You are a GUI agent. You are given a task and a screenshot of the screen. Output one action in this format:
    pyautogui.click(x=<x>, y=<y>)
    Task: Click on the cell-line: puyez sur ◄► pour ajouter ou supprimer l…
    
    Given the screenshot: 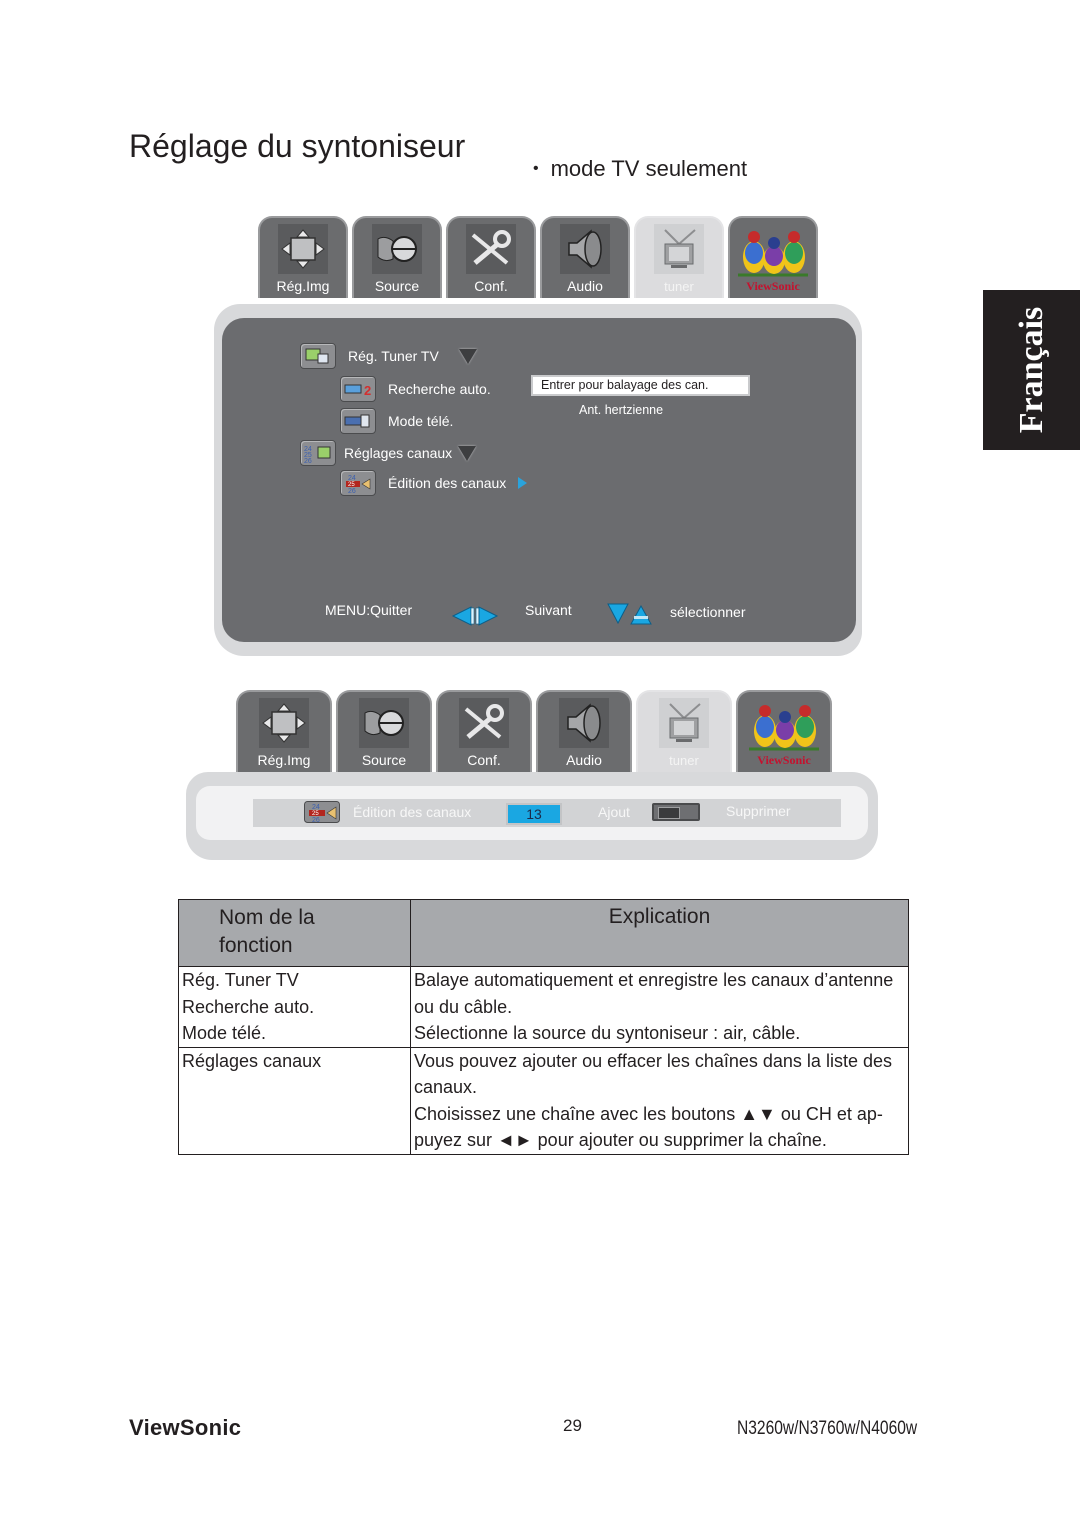 What is the action you would take?
    pyautogui.click(x=620, y=1140)
    